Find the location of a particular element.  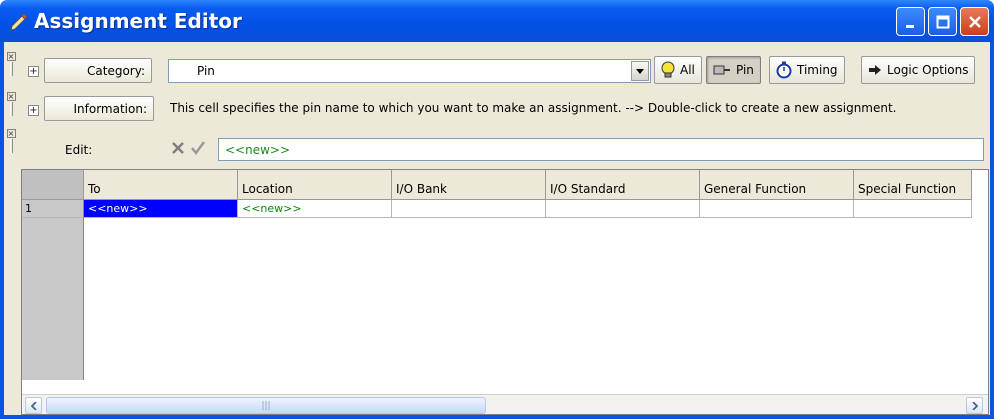

lightbulb-icon is located at coordinates (668, 69).